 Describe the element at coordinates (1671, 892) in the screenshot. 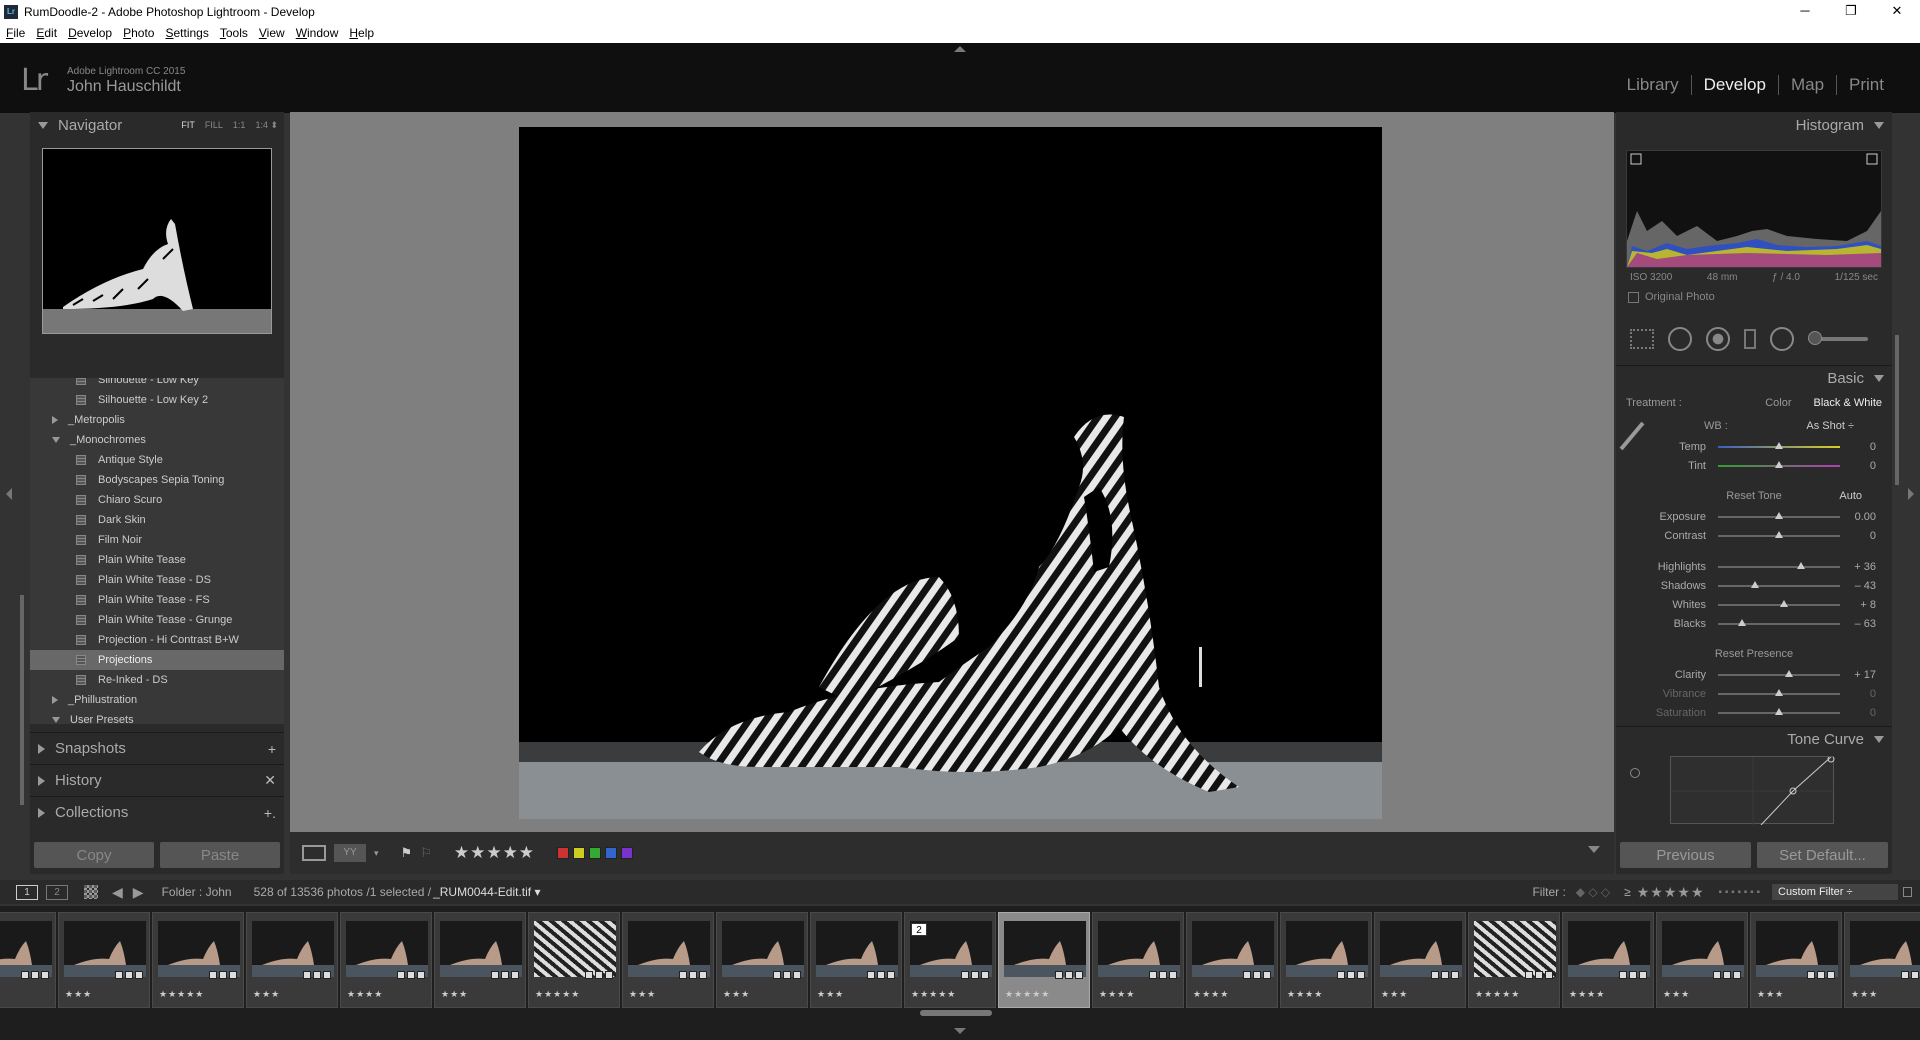

I see `rating-filter-stars: ★★★★★` at that location.